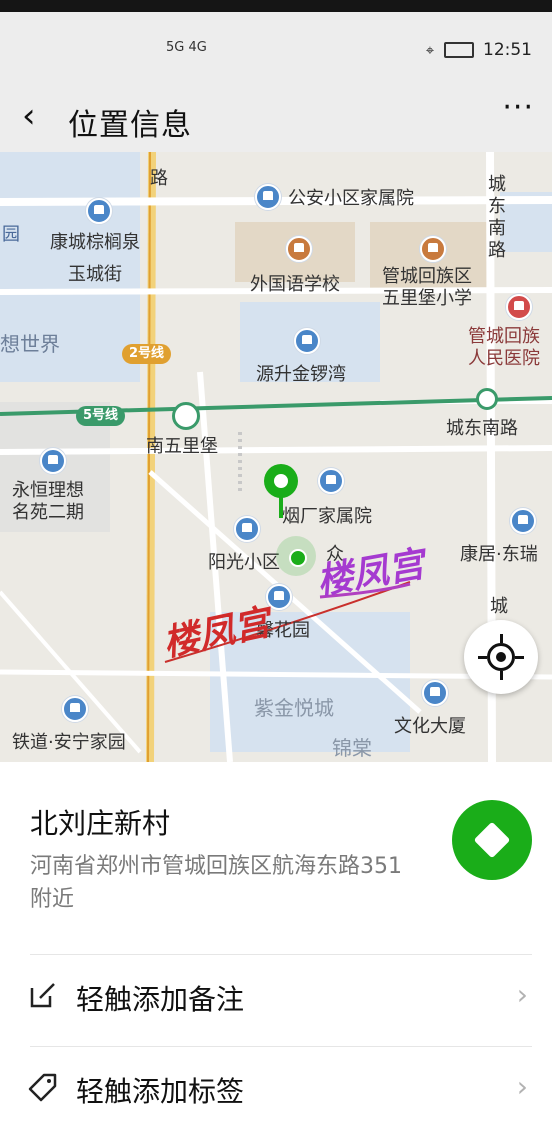 The width and height of the screenshot is (552, 1140). I want to click on navigate-button, so click(492, 840).